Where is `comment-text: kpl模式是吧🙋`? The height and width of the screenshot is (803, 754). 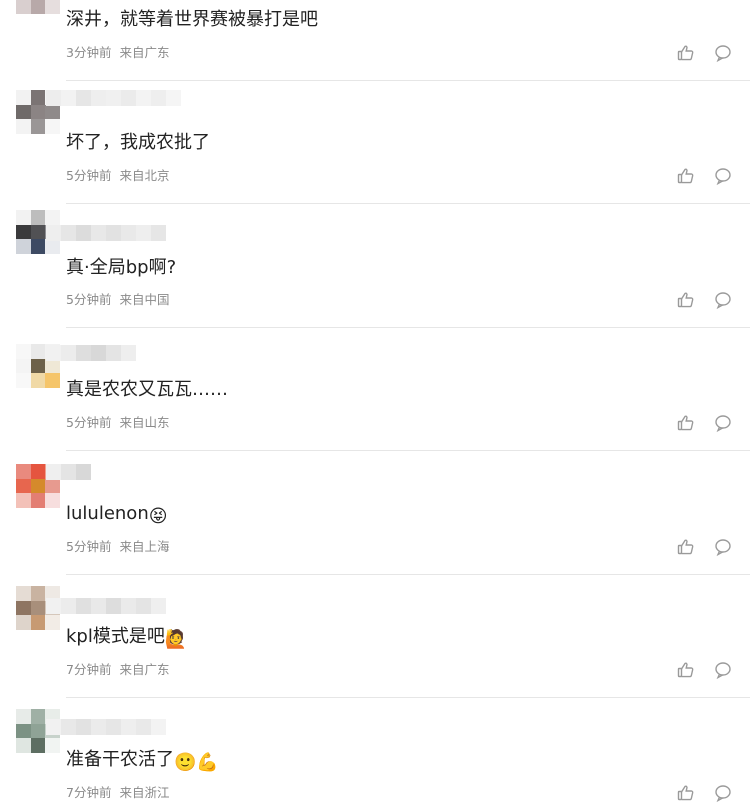
comment-text: kpl模式是吧🙋 is located at coordinates (126, 637).